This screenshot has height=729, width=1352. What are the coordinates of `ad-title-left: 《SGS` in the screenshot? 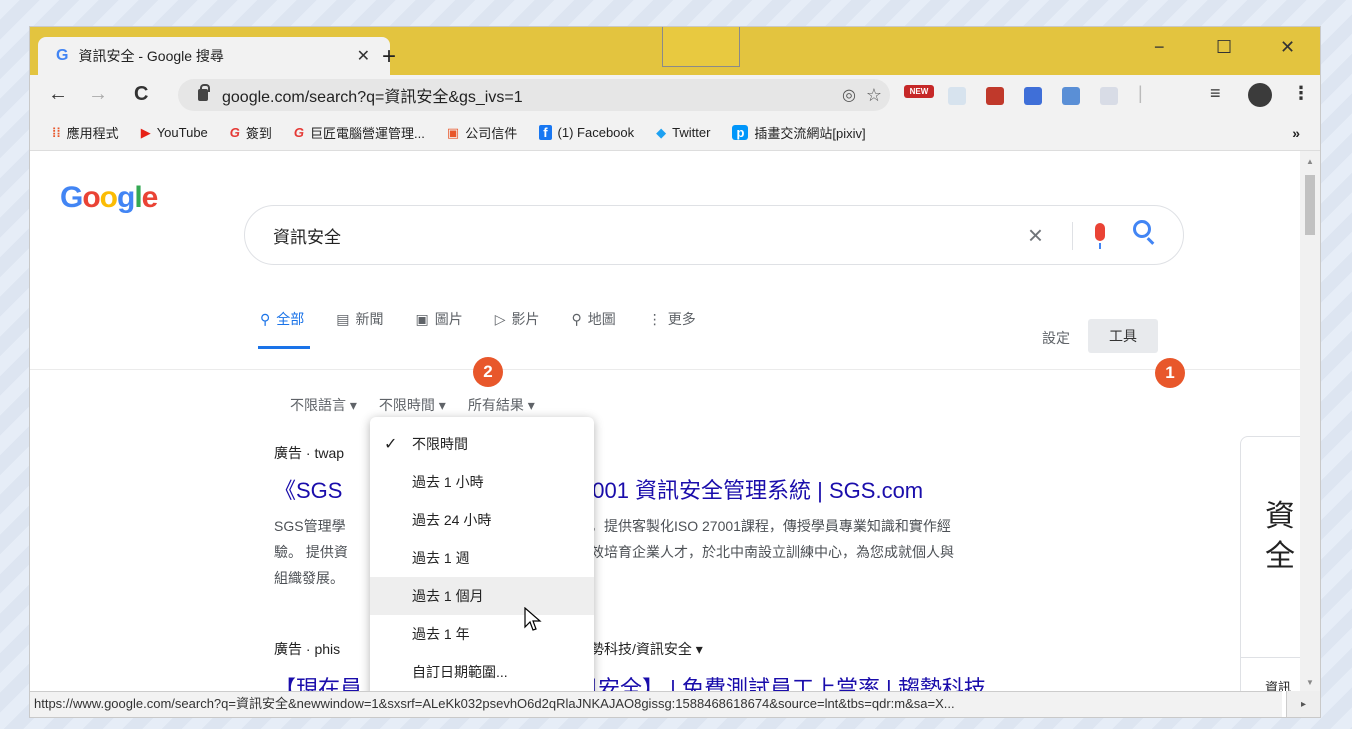 It's located at (308, 489).